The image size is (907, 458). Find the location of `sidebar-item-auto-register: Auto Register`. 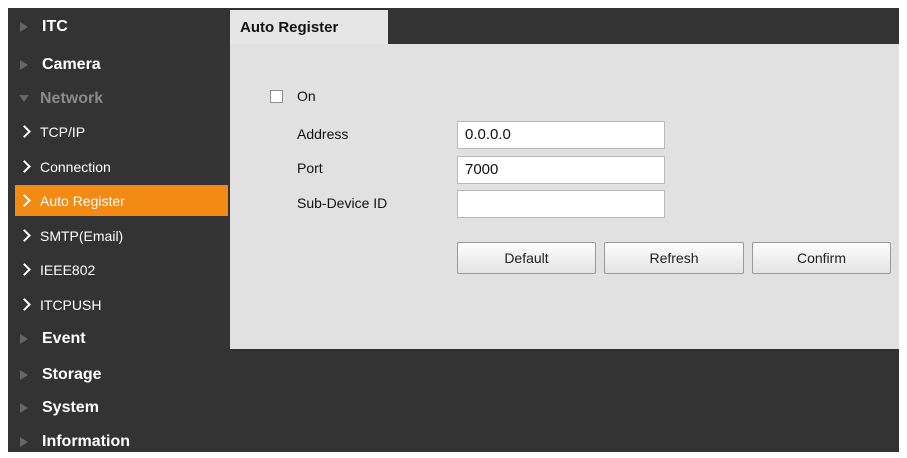

sidebar-item-auto-register: Auto Register is located at coordinates (121, 200).